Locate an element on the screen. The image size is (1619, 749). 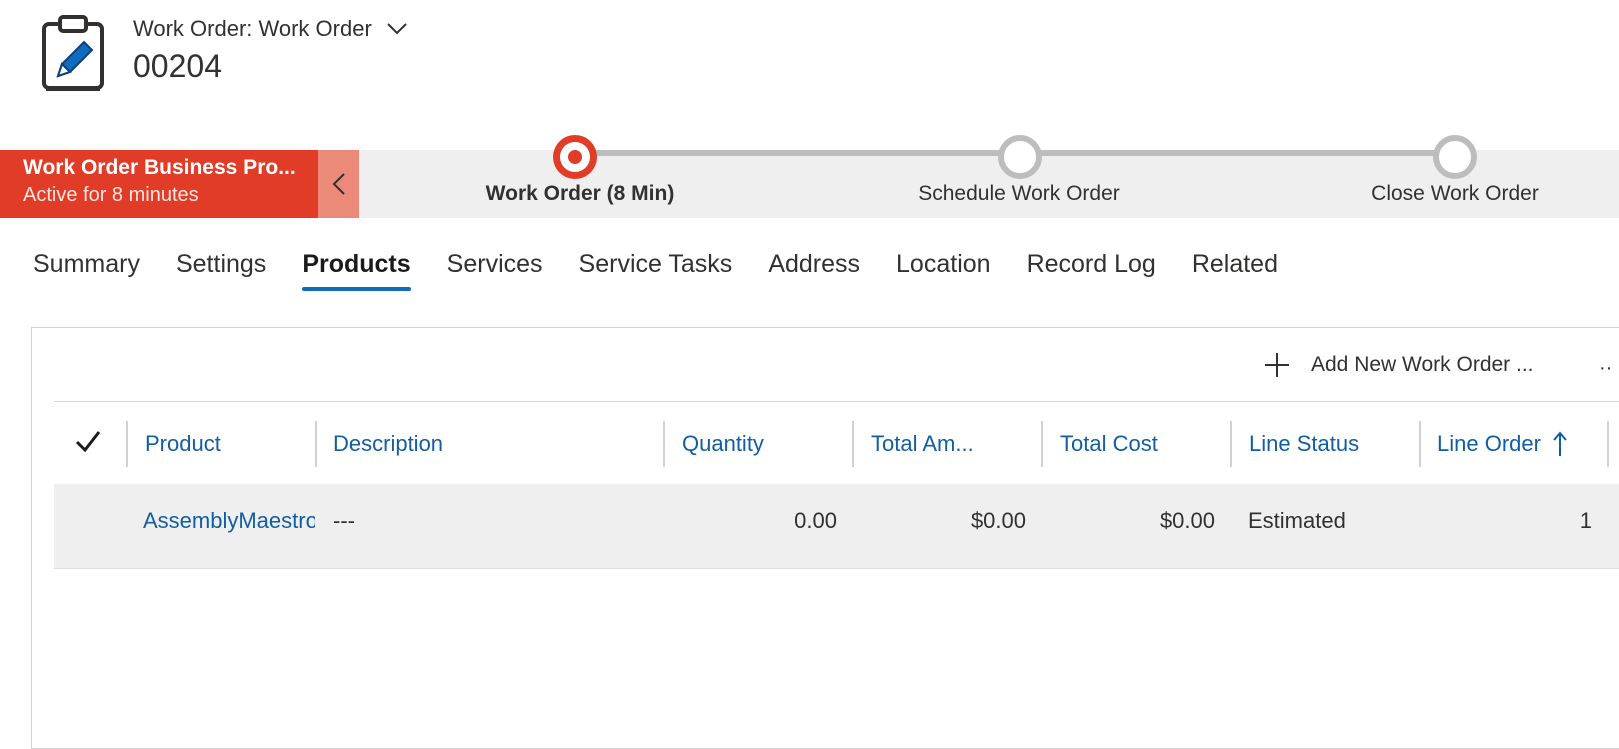
column-header-line-status: Line Status is located at coordinates (1304, 444).